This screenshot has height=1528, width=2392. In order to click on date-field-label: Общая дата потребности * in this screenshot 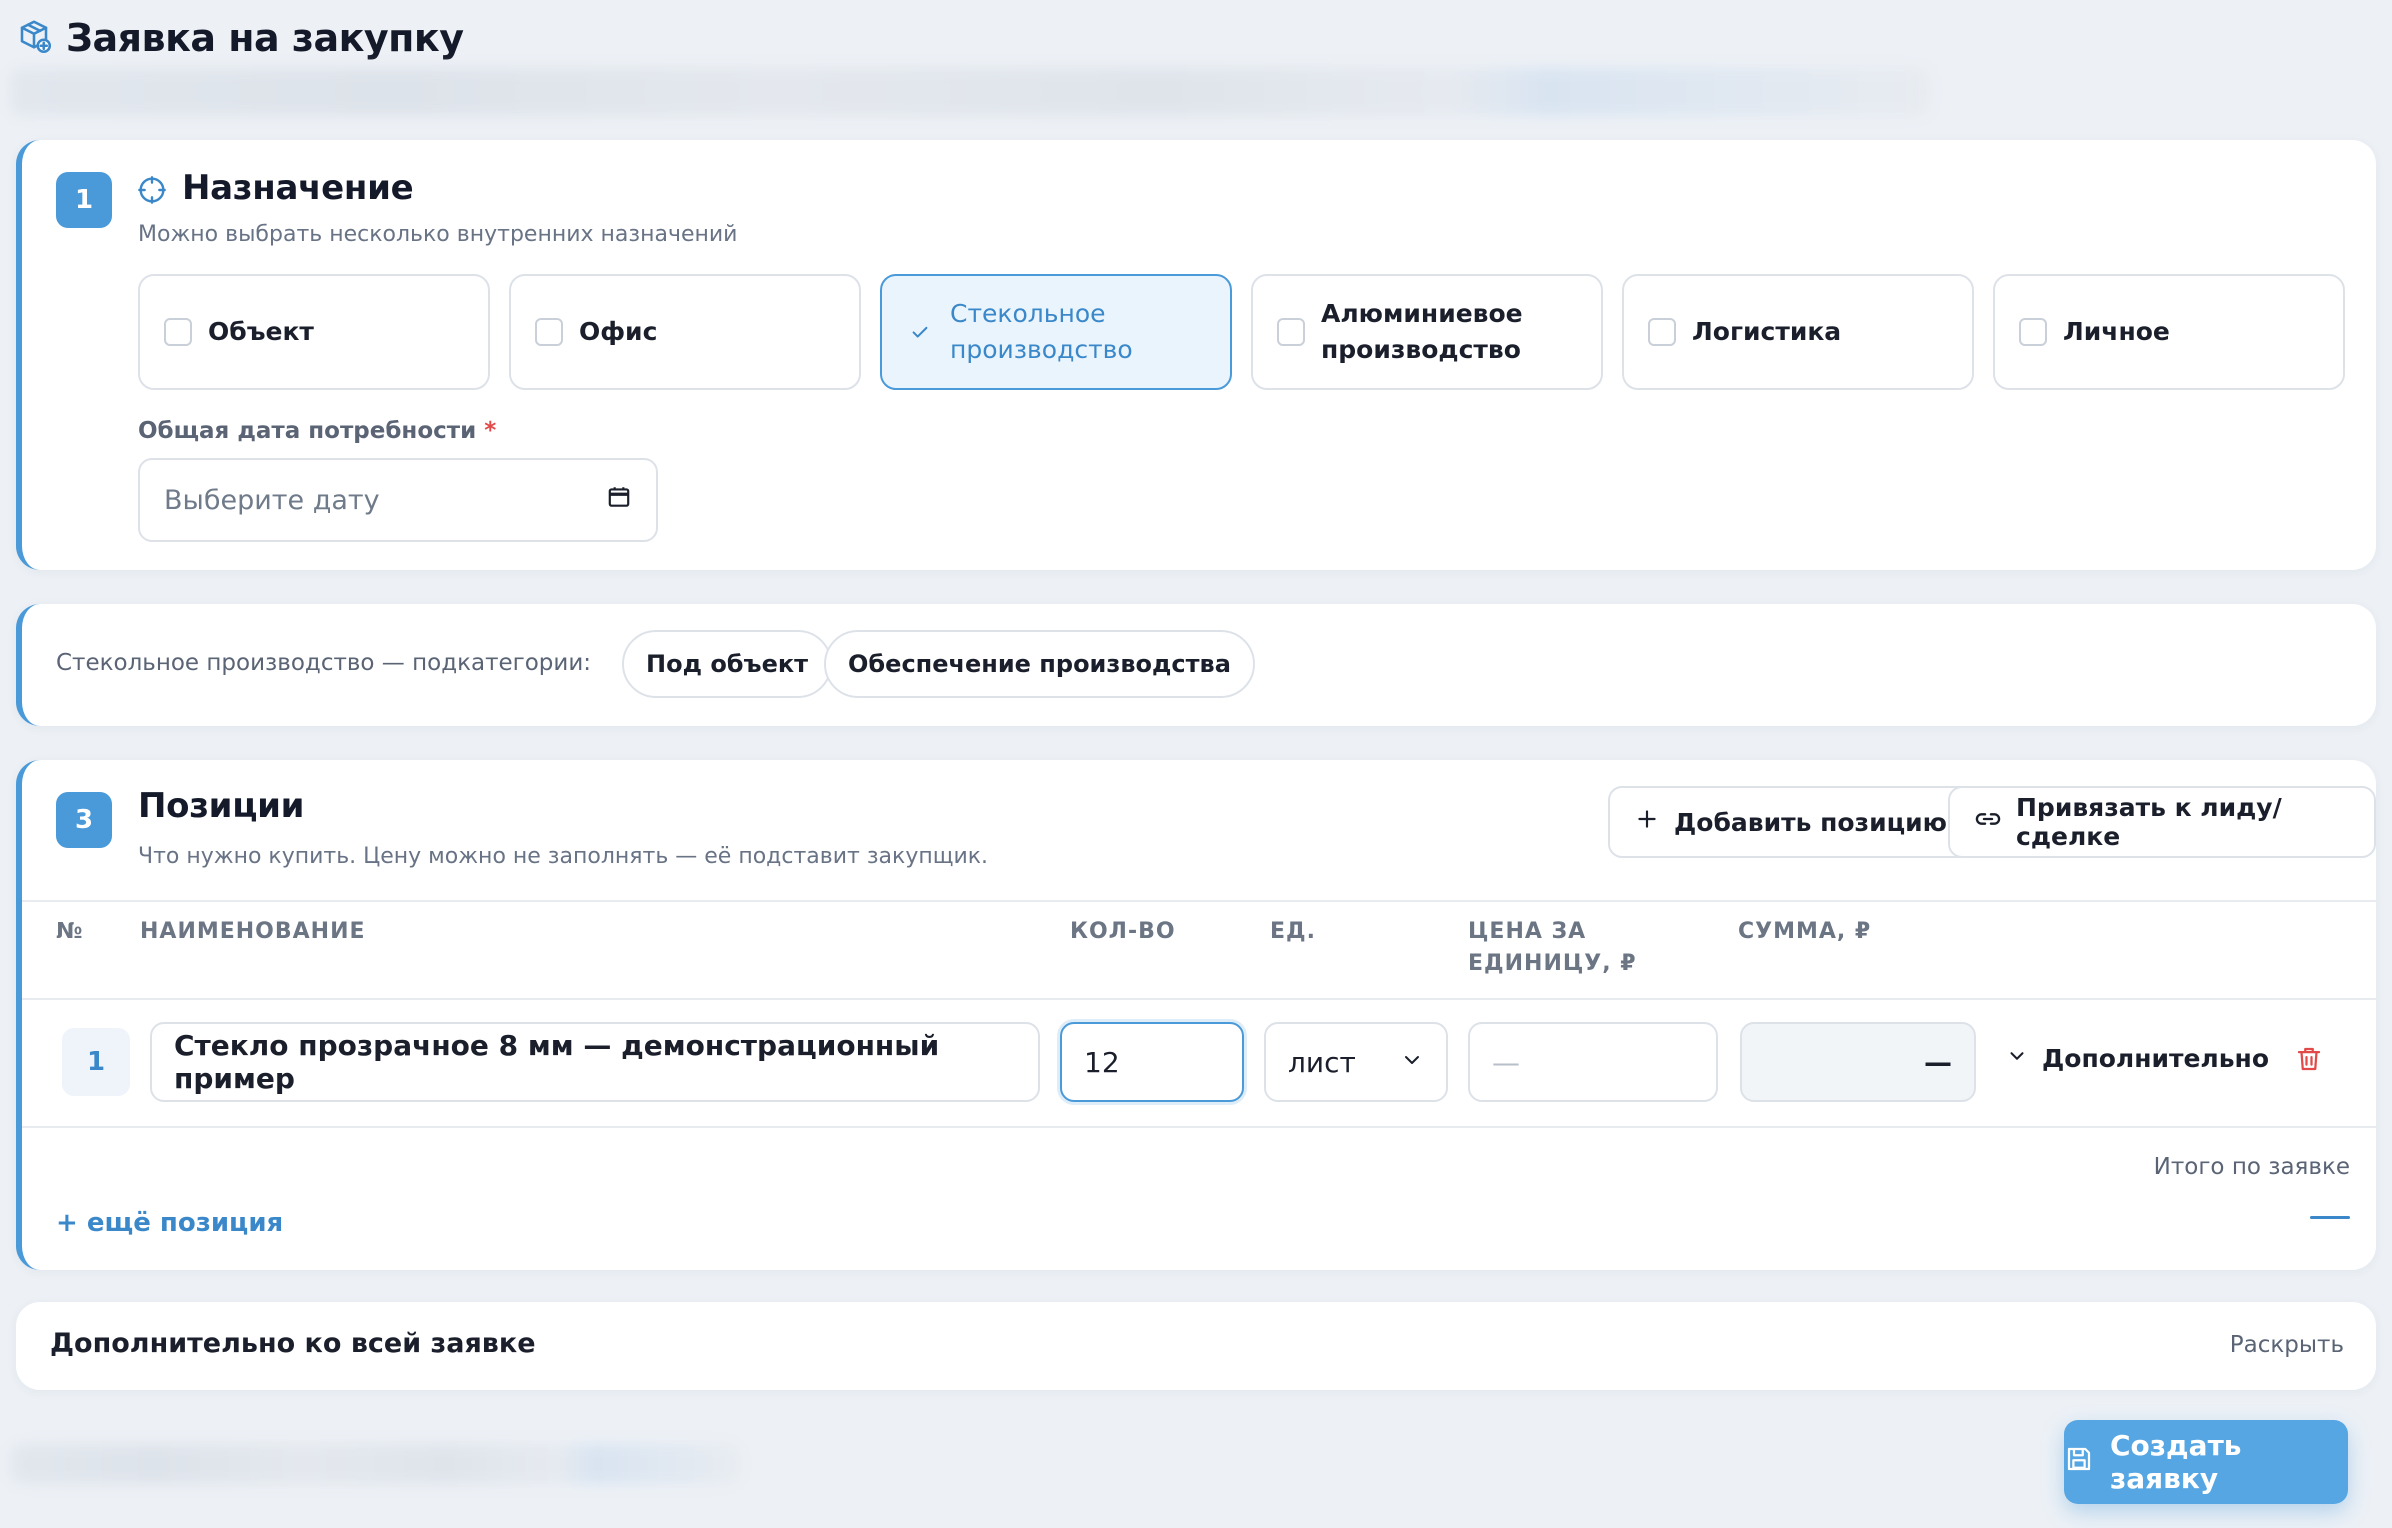, I will do `click(317, 431)`.